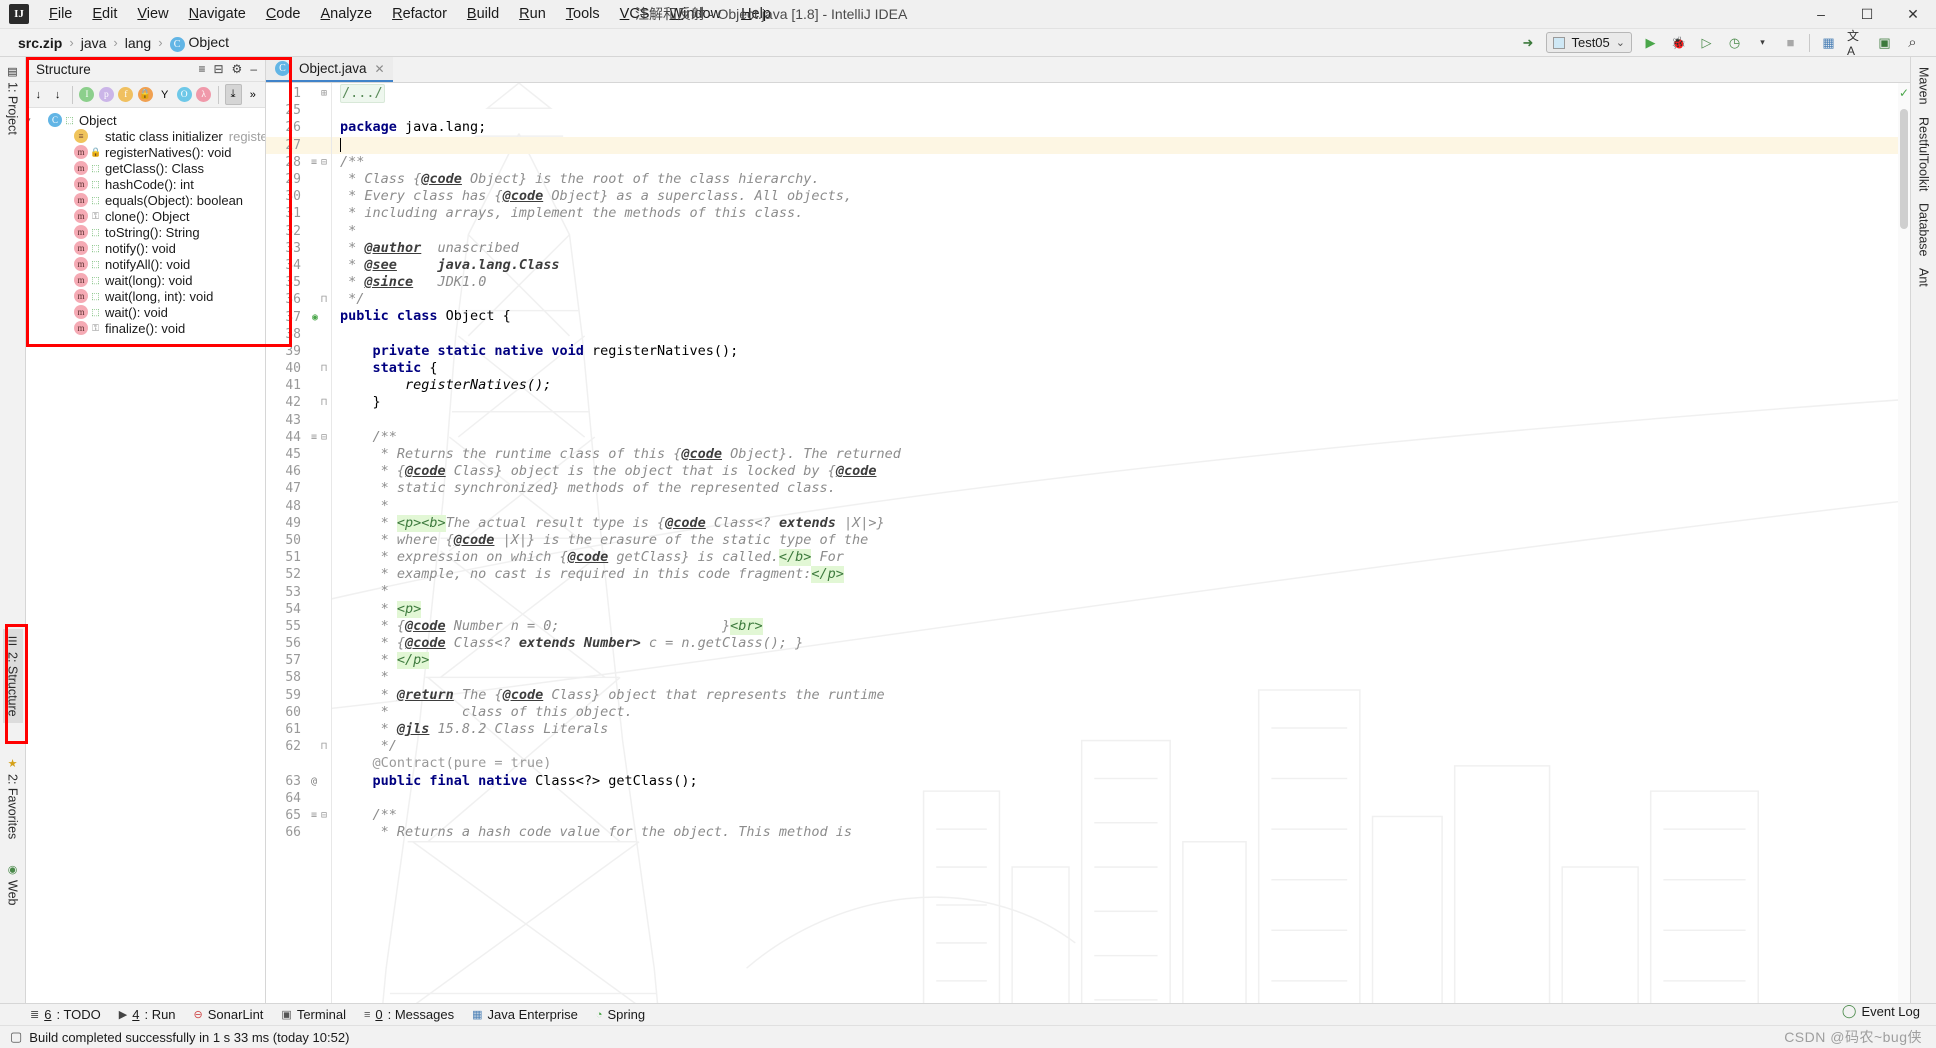 This screenshot has width=1936, height=1048. What do you see at coordinates (583, 14) in the screenshot?
I see `menu-item-tools: Tools` at bounding box center [583, 14].